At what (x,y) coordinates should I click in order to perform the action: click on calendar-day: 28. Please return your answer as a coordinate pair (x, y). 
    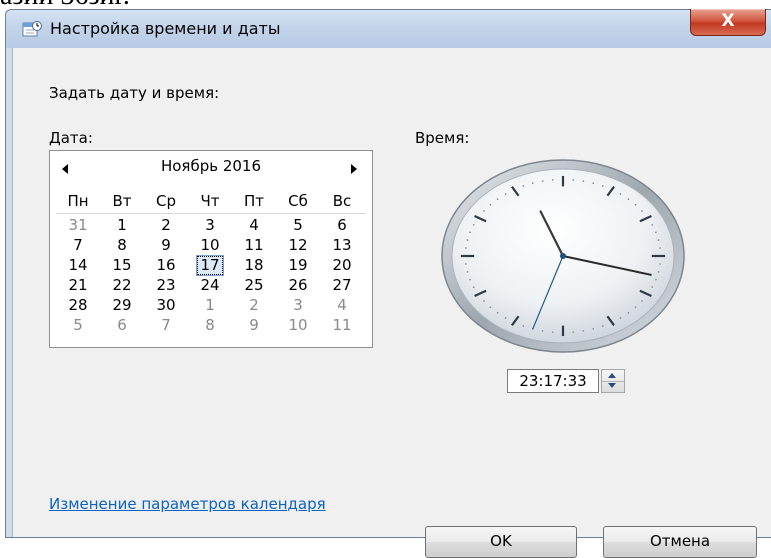
    Looking at the image, I should click on (78, 305).